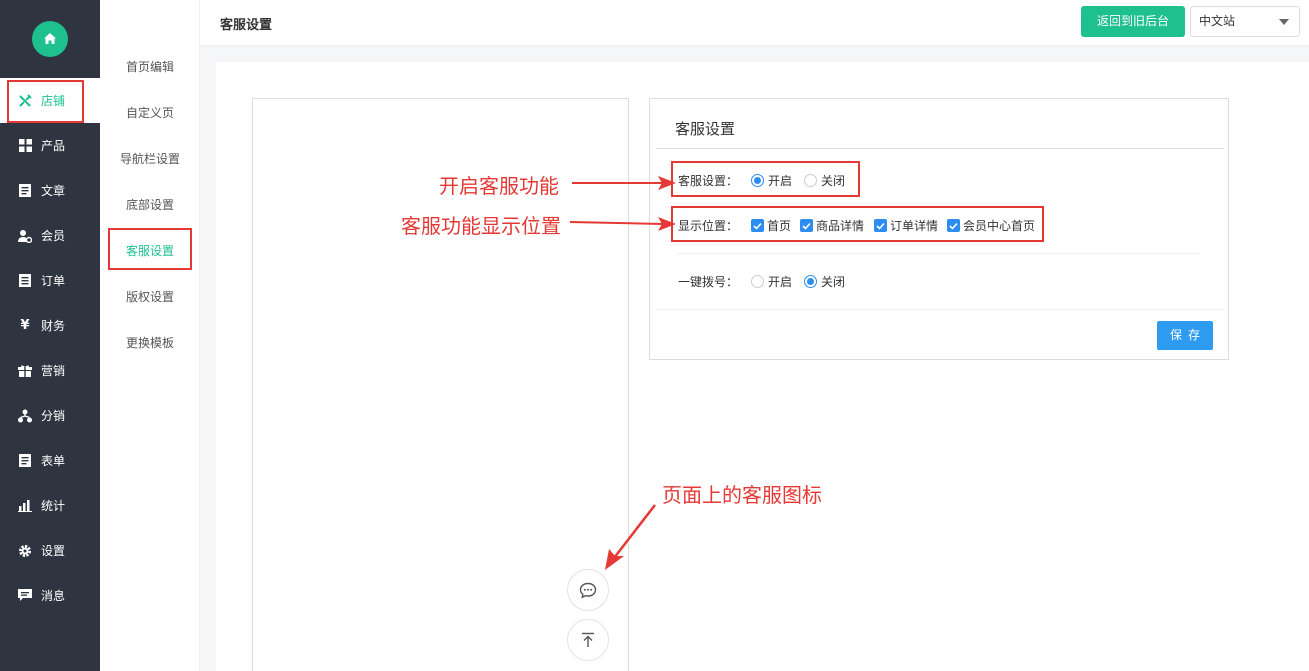 The width and height of the screenshot is (1309, 671). Describe the element at coordinates (25, 281) in the screenshot. I see `order-icon` at that location.